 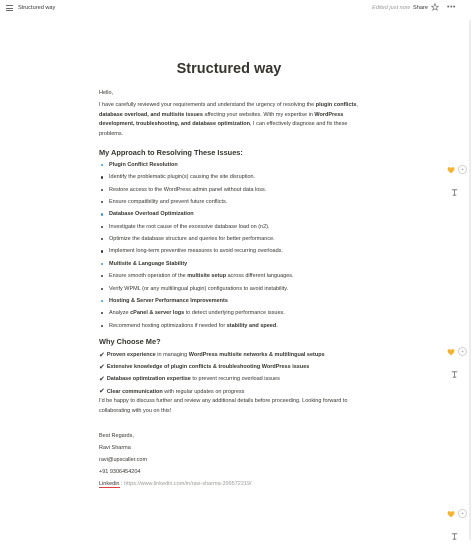 I want to click on scrollbar, so click(x=470, y=280).